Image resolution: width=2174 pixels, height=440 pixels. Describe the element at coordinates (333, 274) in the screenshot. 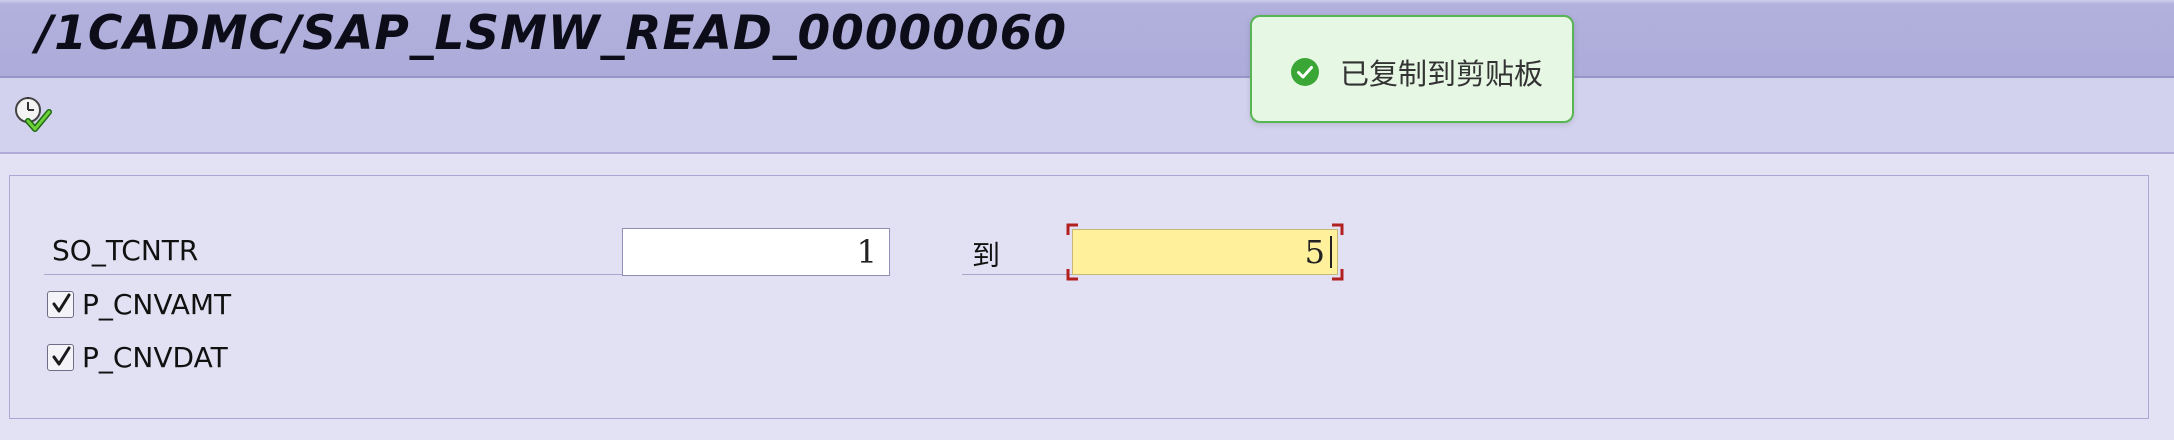

I see `so-tcntr-underline` at that location.